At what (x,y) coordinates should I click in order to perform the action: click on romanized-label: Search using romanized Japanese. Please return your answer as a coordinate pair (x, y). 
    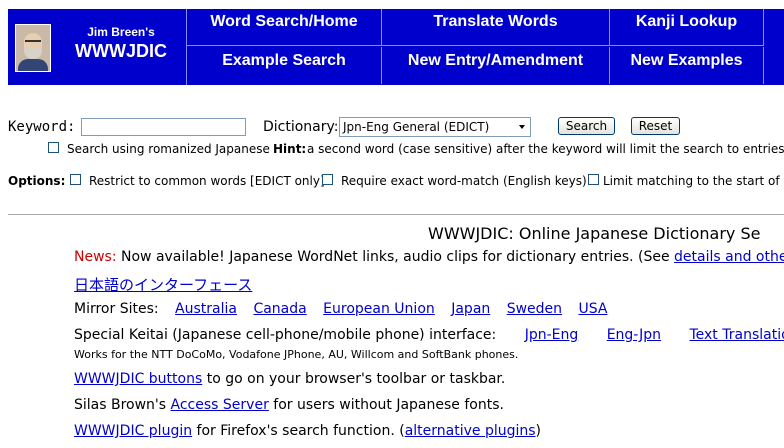
    Looking at the image, I should click on (168, 149).